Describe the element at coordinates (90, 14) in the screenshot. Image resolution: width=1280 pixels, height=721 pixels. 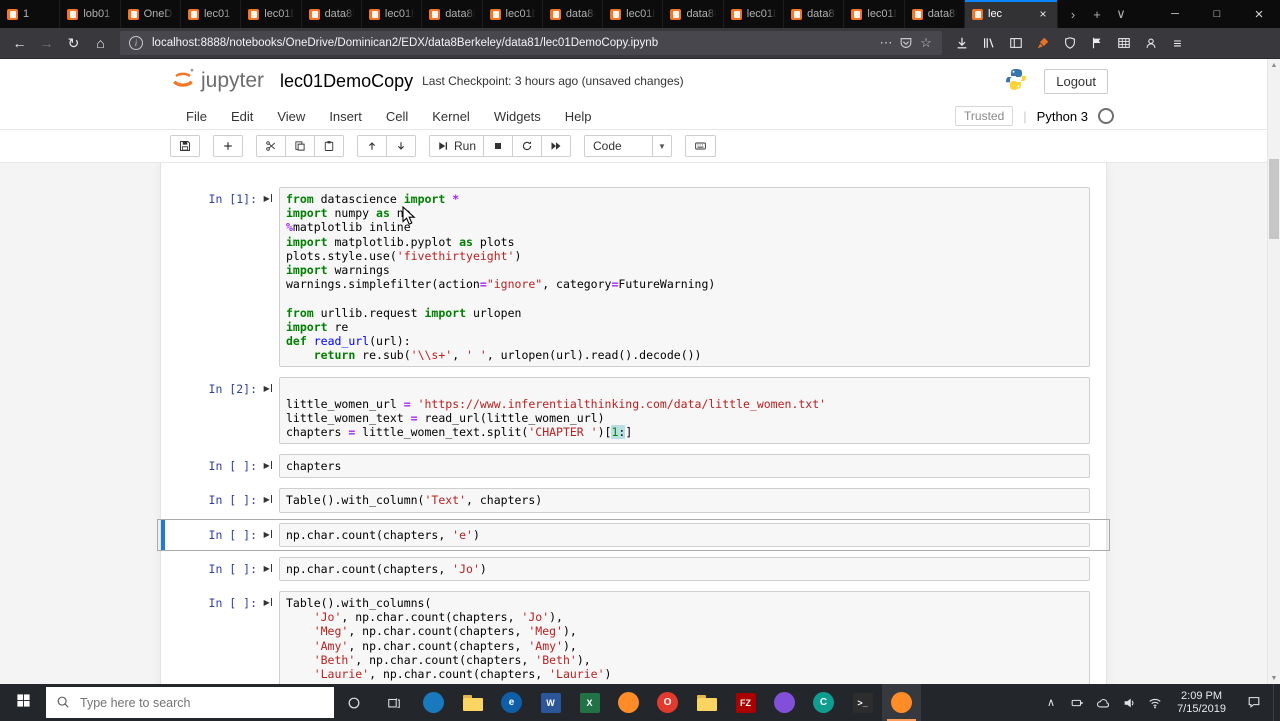
I see `browser-tab: lob01` at that location.